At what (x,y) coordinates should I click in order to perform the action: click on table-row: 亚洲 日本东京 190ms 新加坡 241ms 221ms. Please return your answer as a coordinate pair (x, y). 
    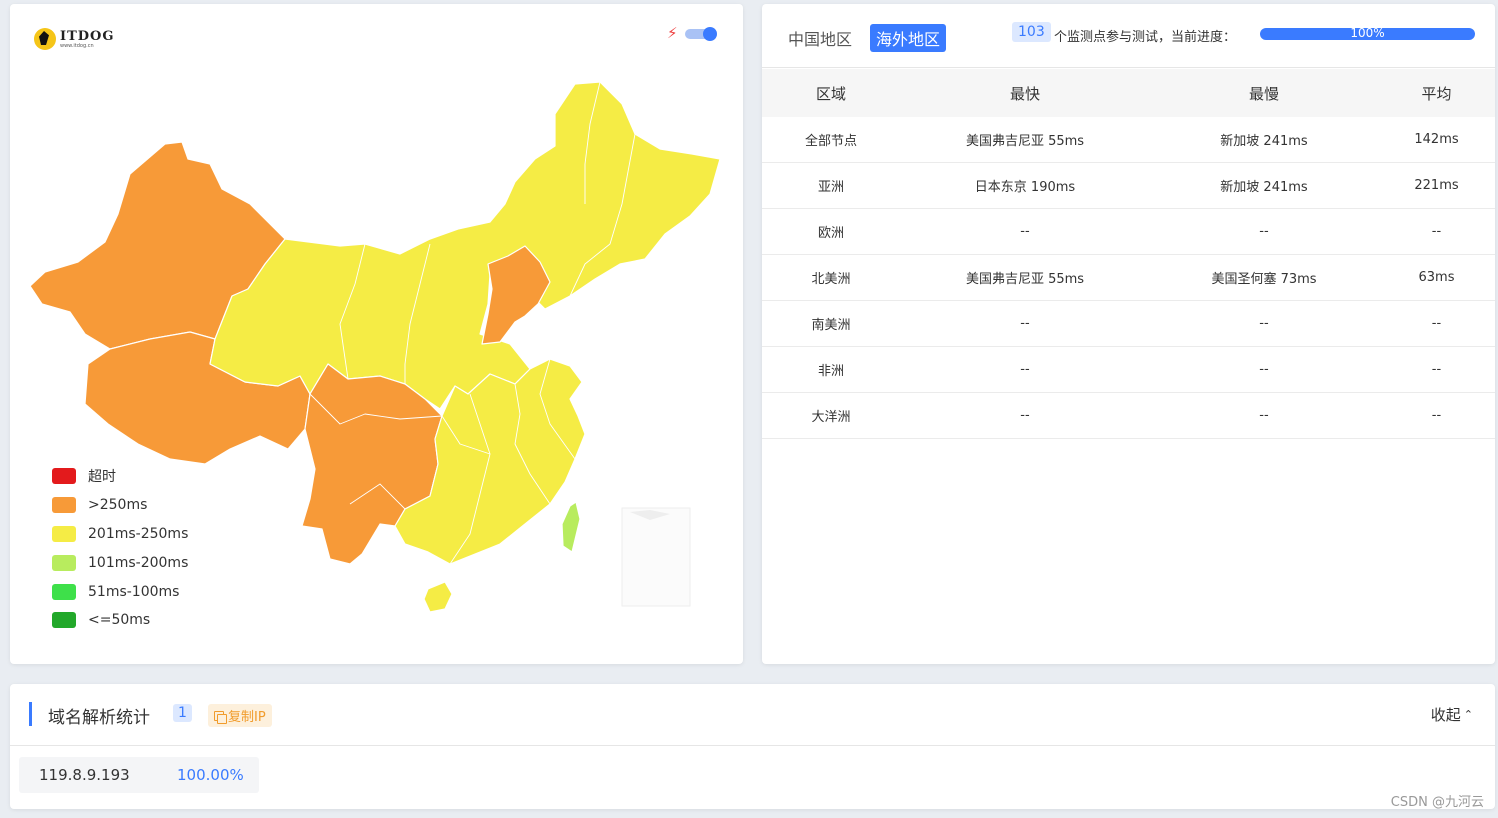
    Looking at the image, I should click on (1128, 186).